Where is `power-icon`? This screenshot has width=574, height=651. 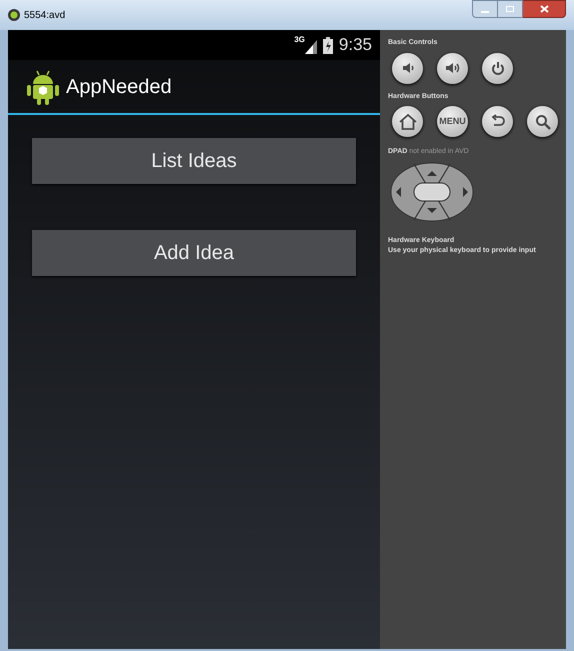 power-icon is located at coordinates (497, 68).